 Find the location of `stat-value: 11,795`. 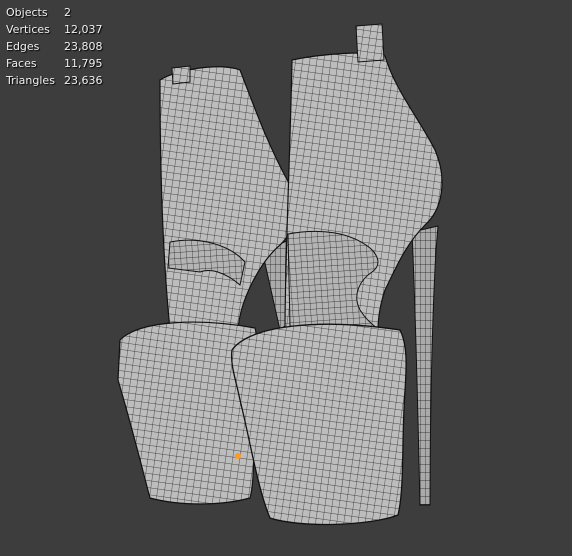

stat-value: 11,795 is located at coordinates (83, 63).